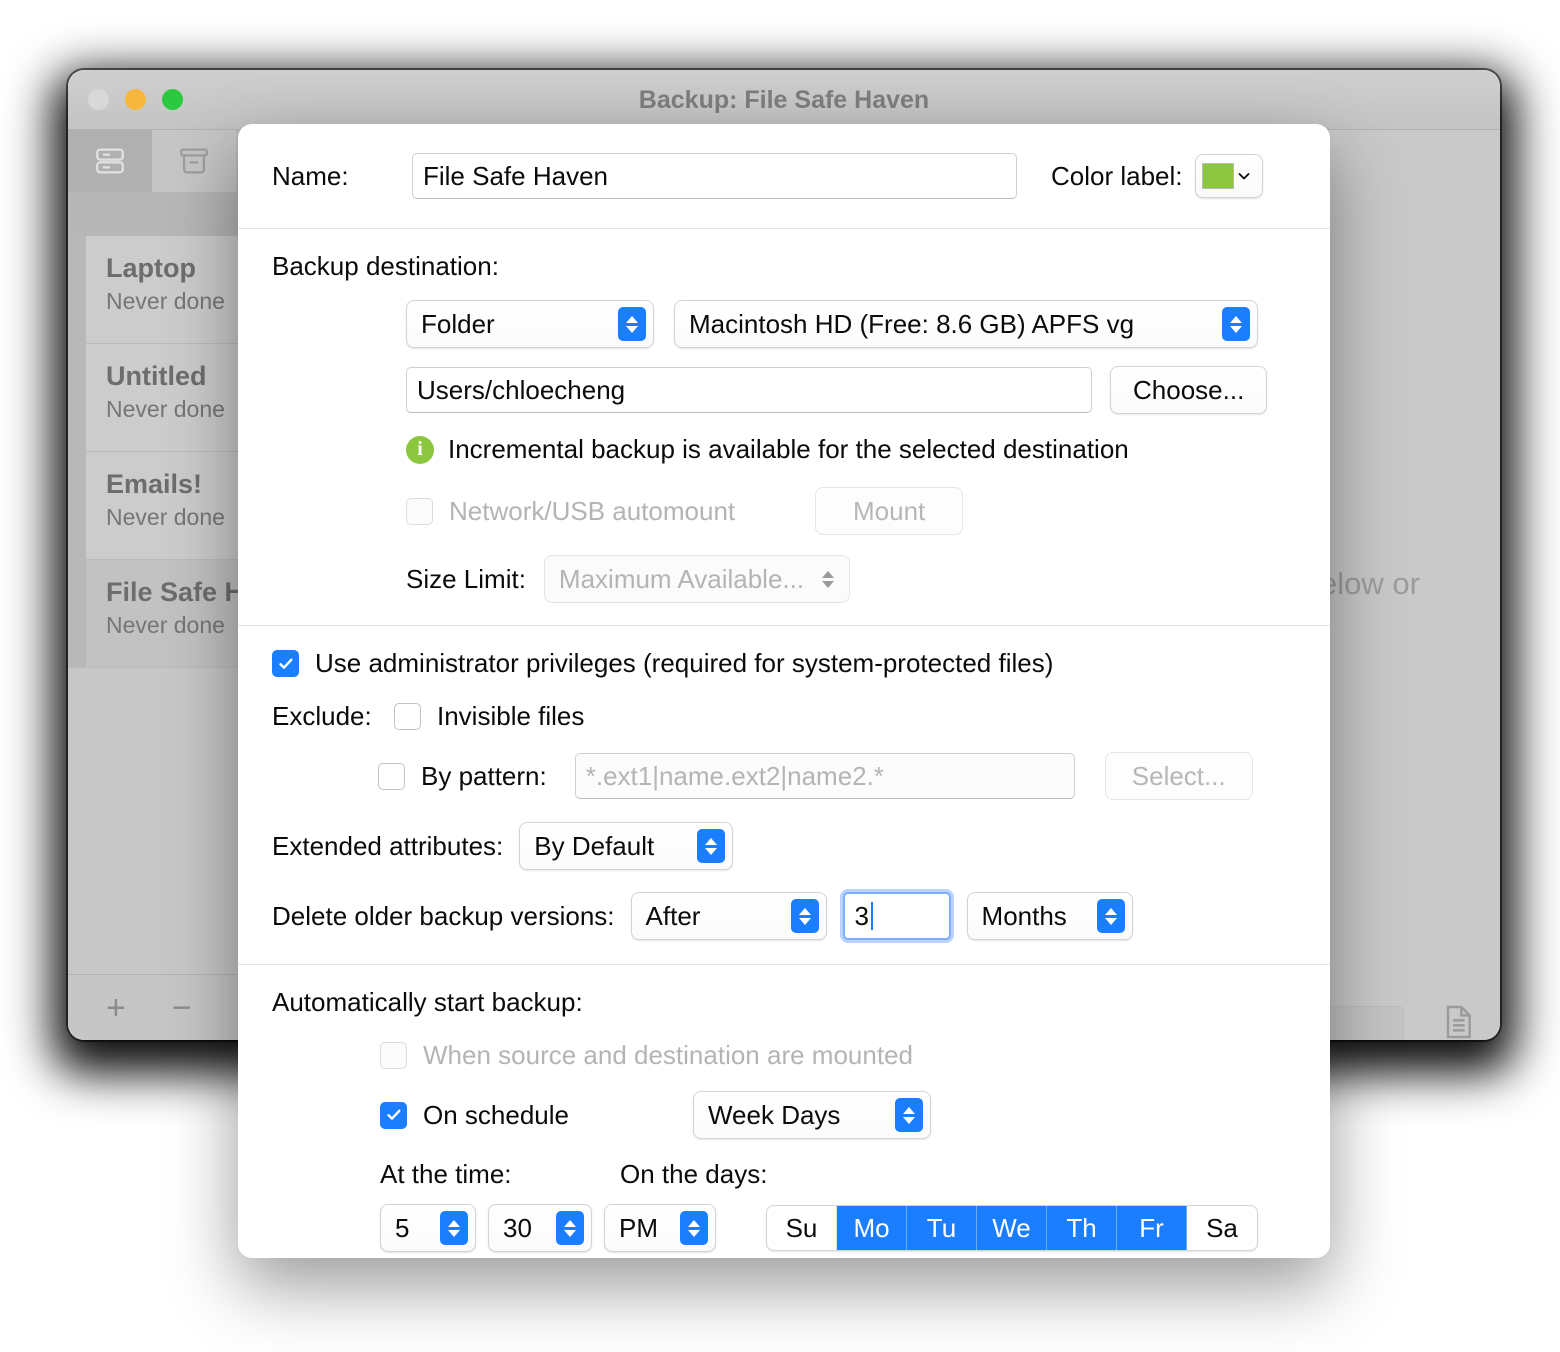 This screenshot has height=1352, width=1560. Describe the element at coordinates (872, 916) in the screenshot. I see `text-caret` at that location.